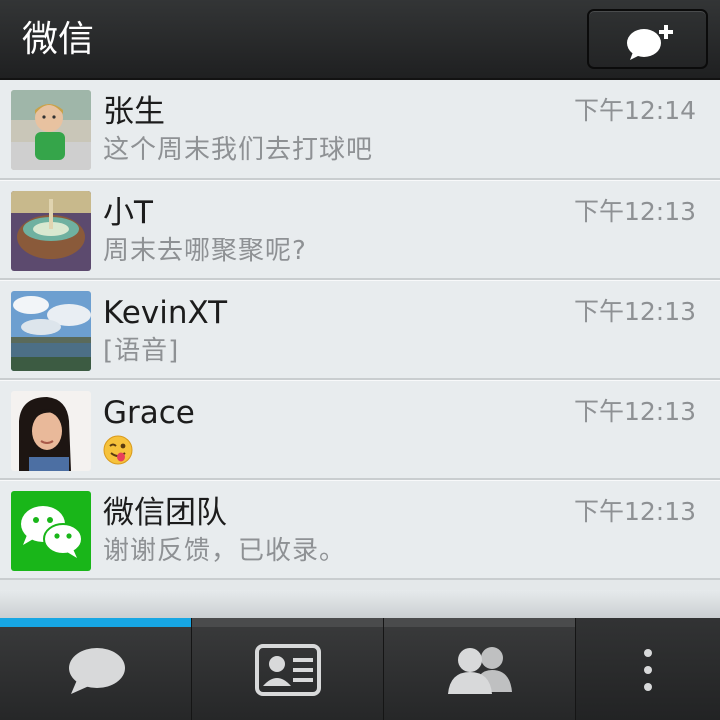 This screenshot has width=720, height=720. I want to click on wechat-logo-icon, so click(51, 531).